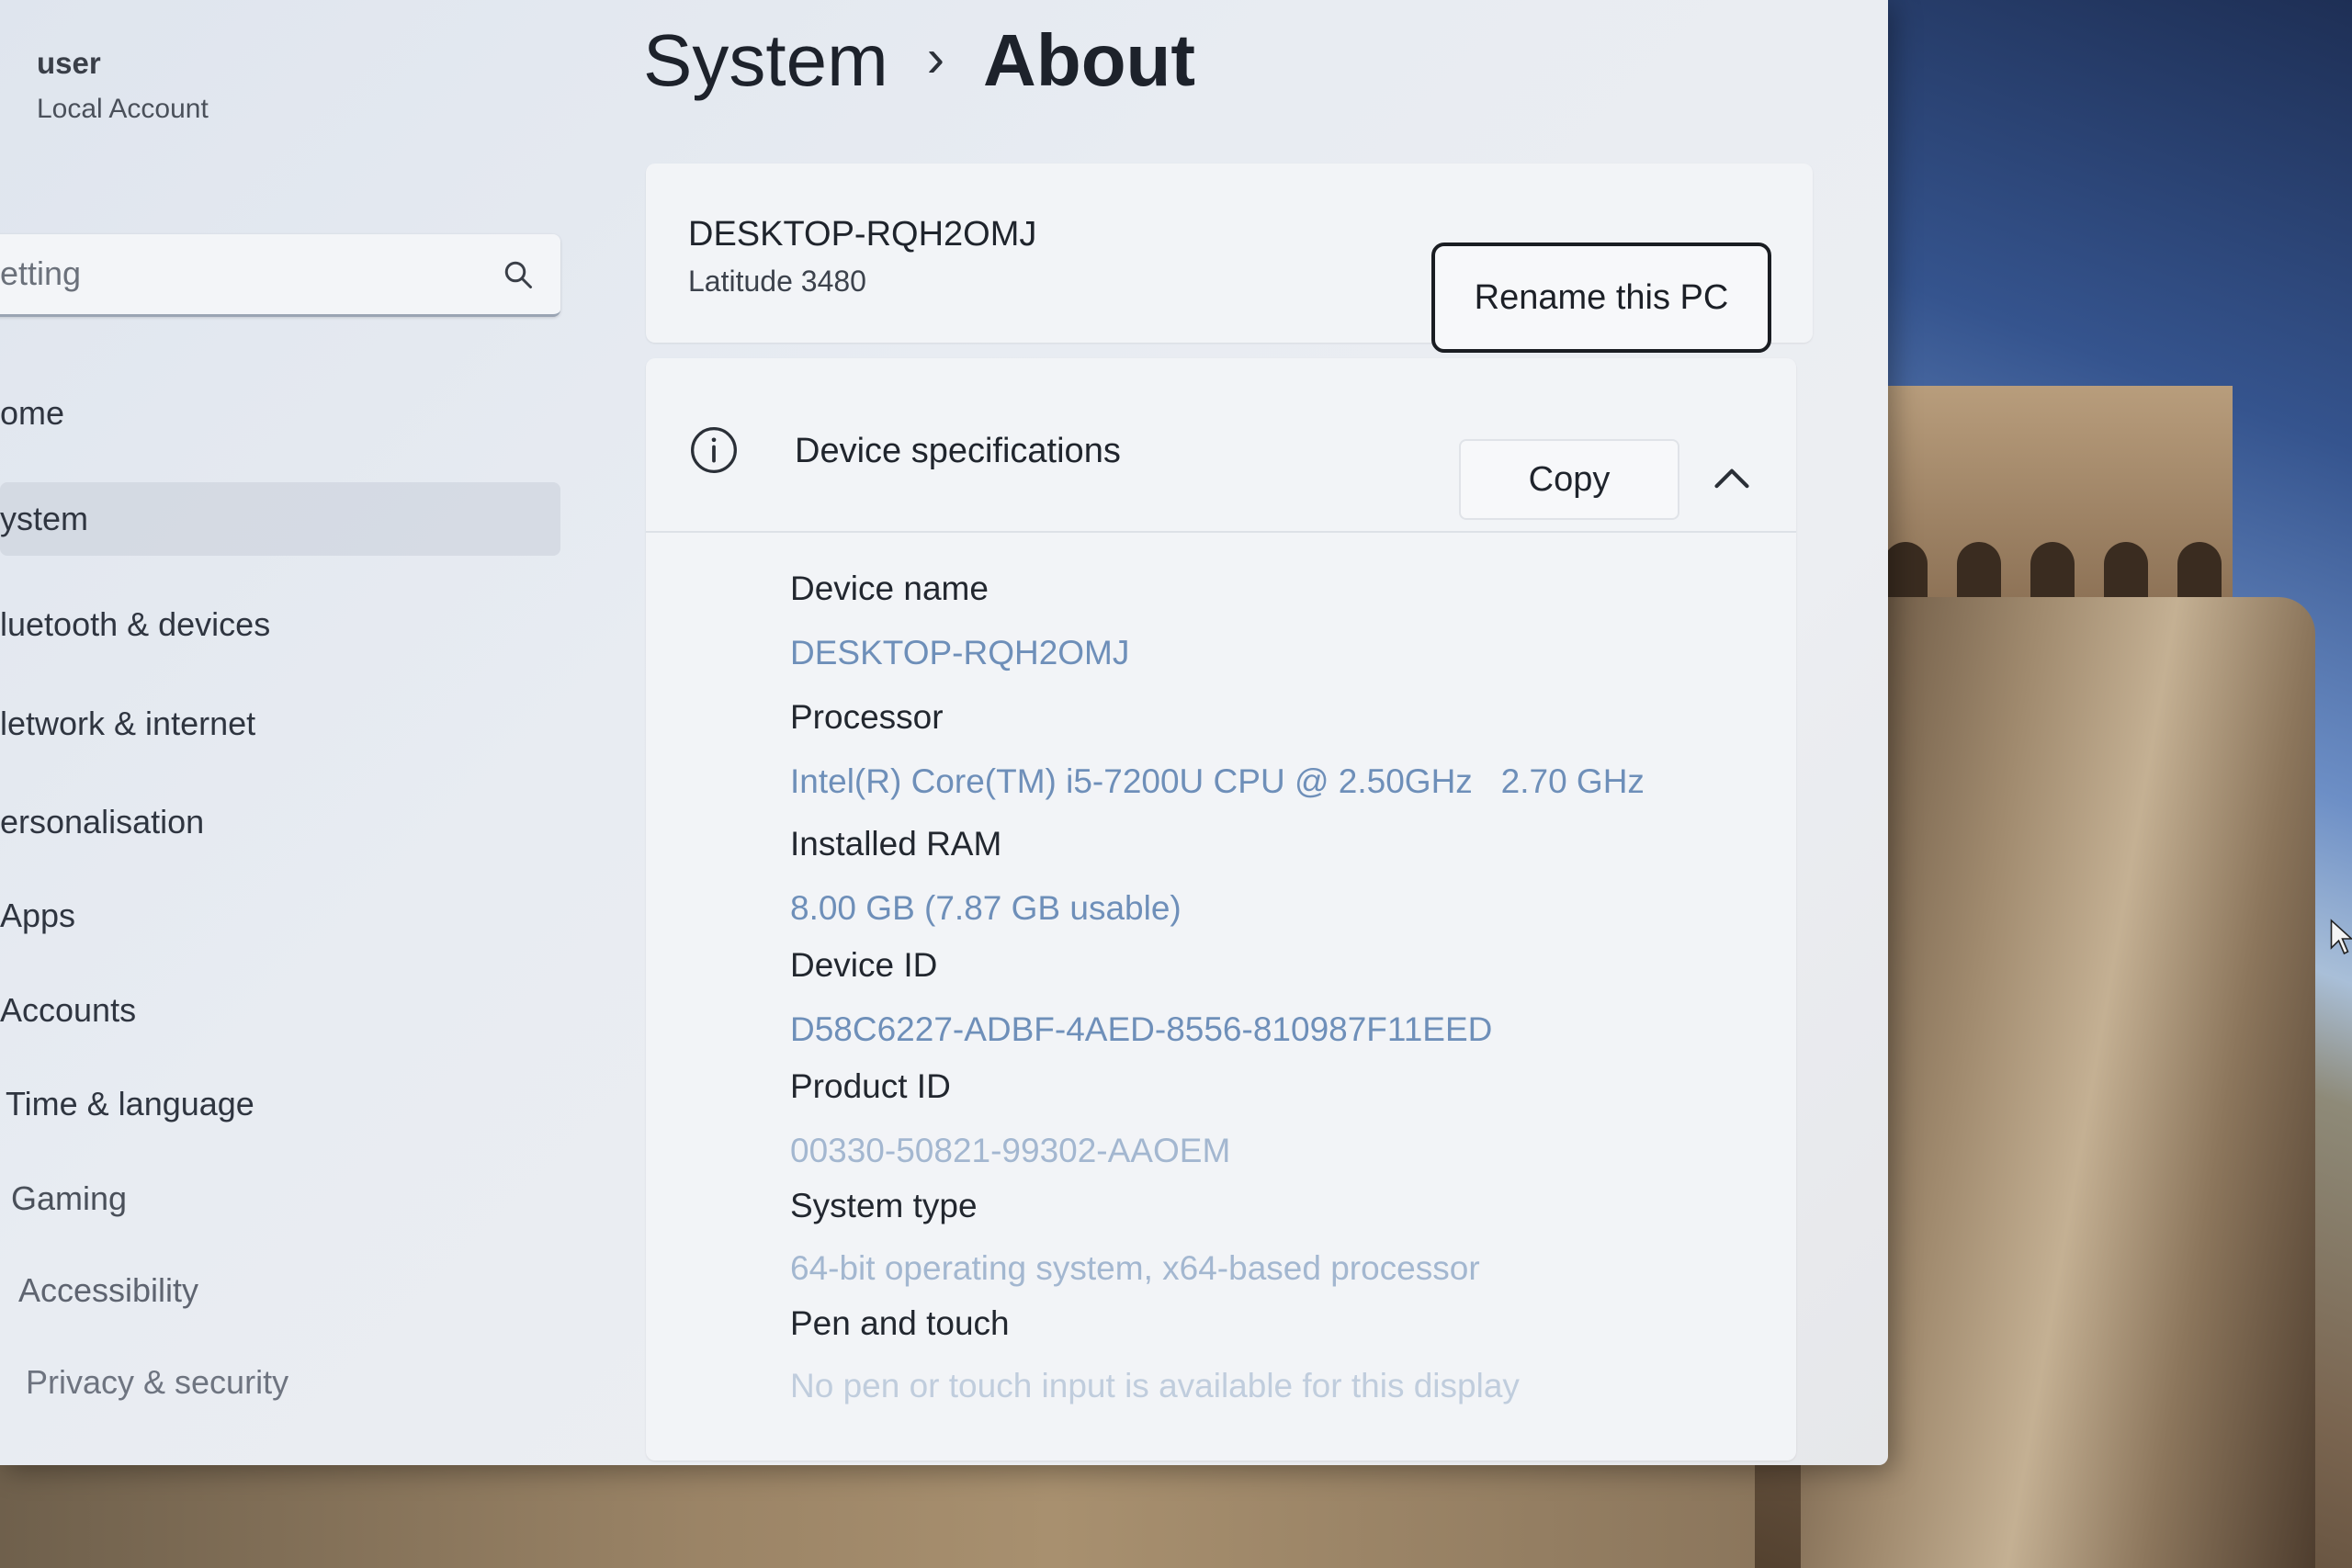 The height and width of the screenshot is (1568, 2352). I want to click on spec-value-installed-ram: 8.00 GB (7.87 GB usable), so click(986, 908).